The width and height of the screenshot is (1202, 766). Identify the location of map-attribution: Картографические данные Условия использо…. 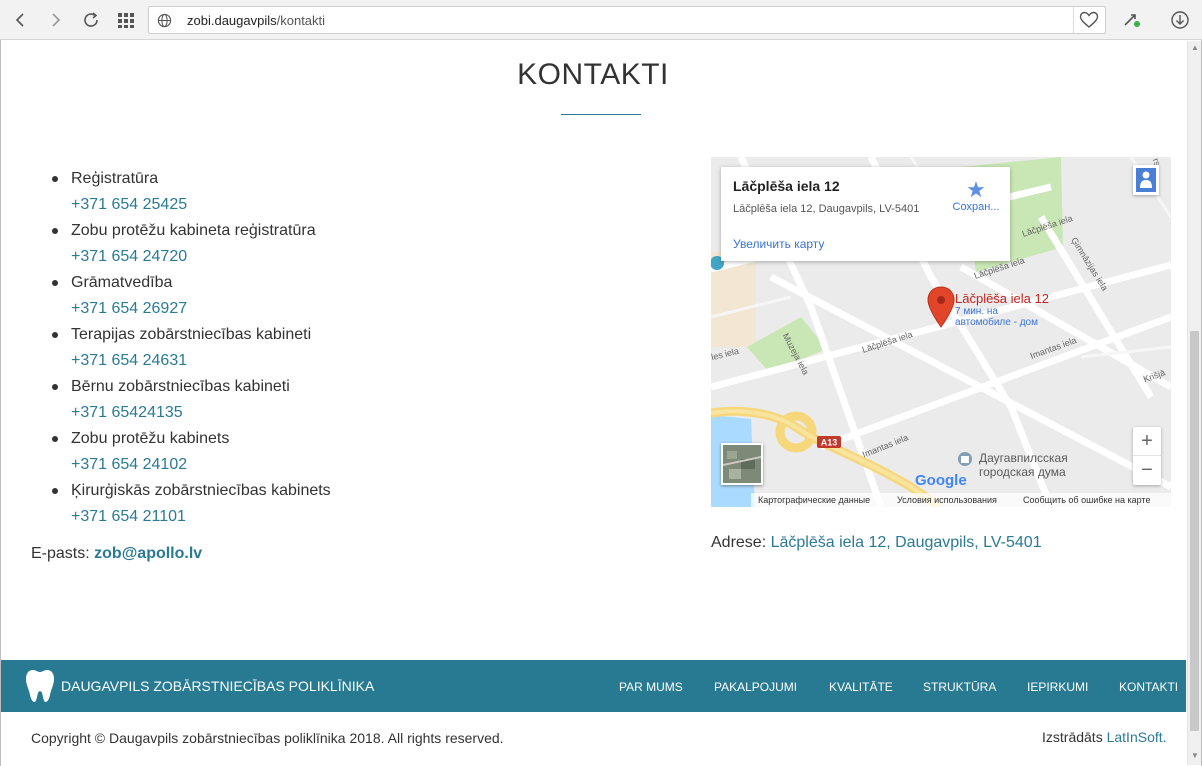
(961, 500).